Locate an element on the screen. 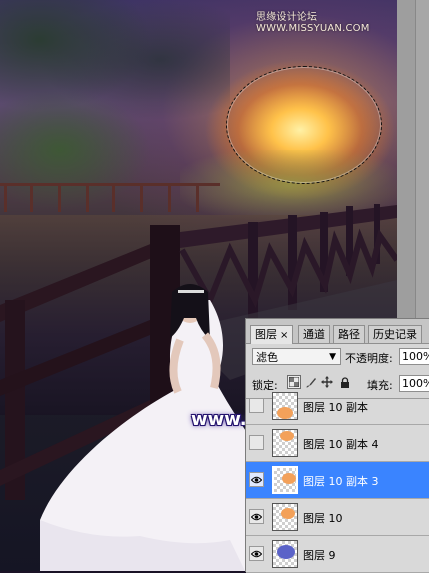 This screenshot has width=429, height=573. layer-row: 图层 10 副本 4 is located at coordinates (337, 443).